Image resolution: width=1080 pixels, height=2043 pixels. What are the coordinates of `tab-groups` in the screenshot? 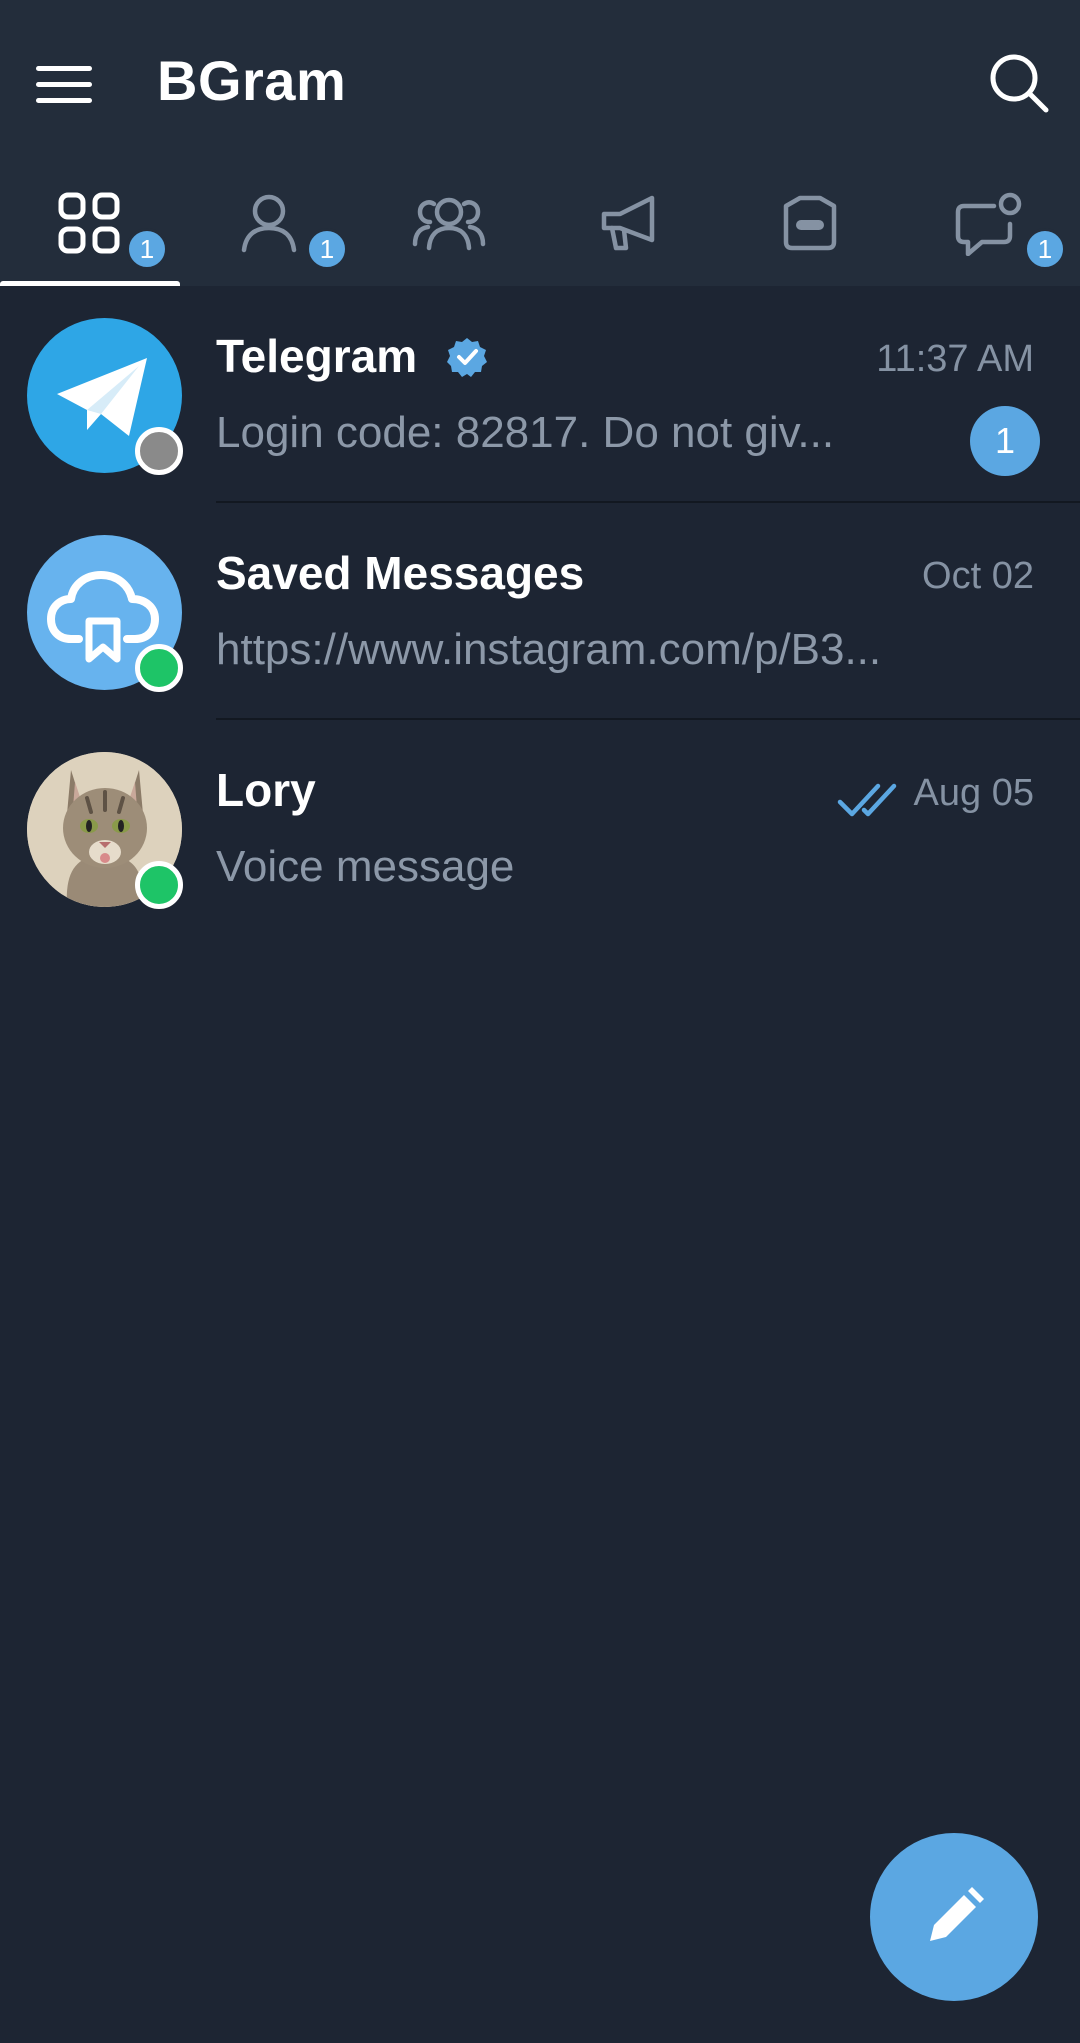 It's located at (450, 228).